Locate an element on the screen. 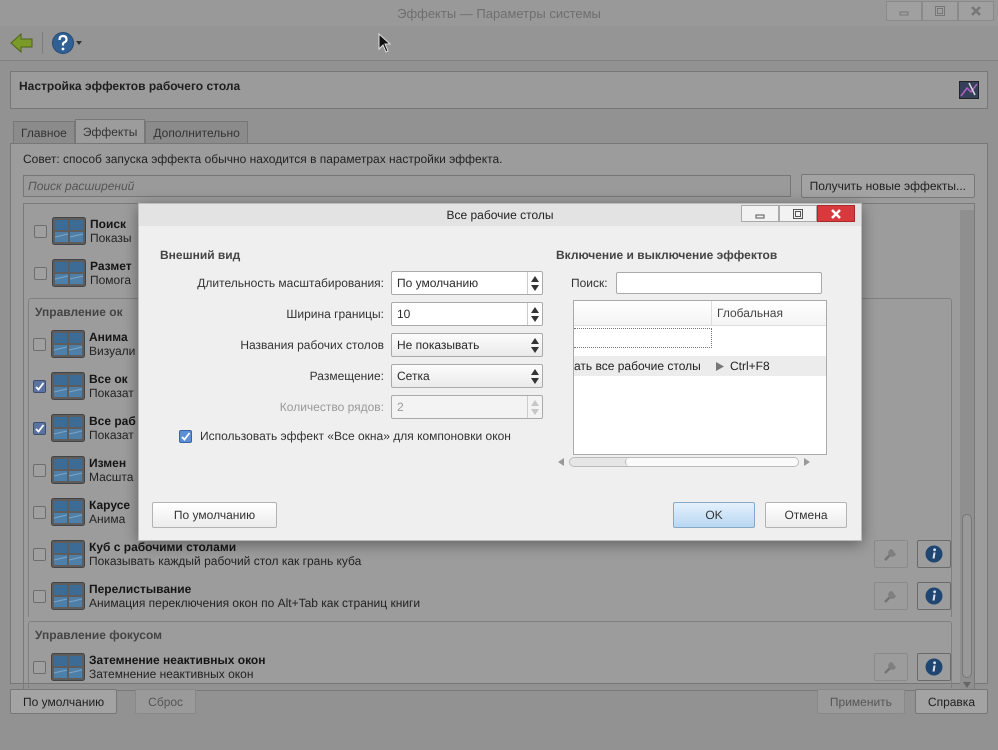 The image size is (998, 750). tip-text: Совет: способ запуска эффекта обычно находится в параметрах настройки эффекта. is located at coordinates (263, 159).